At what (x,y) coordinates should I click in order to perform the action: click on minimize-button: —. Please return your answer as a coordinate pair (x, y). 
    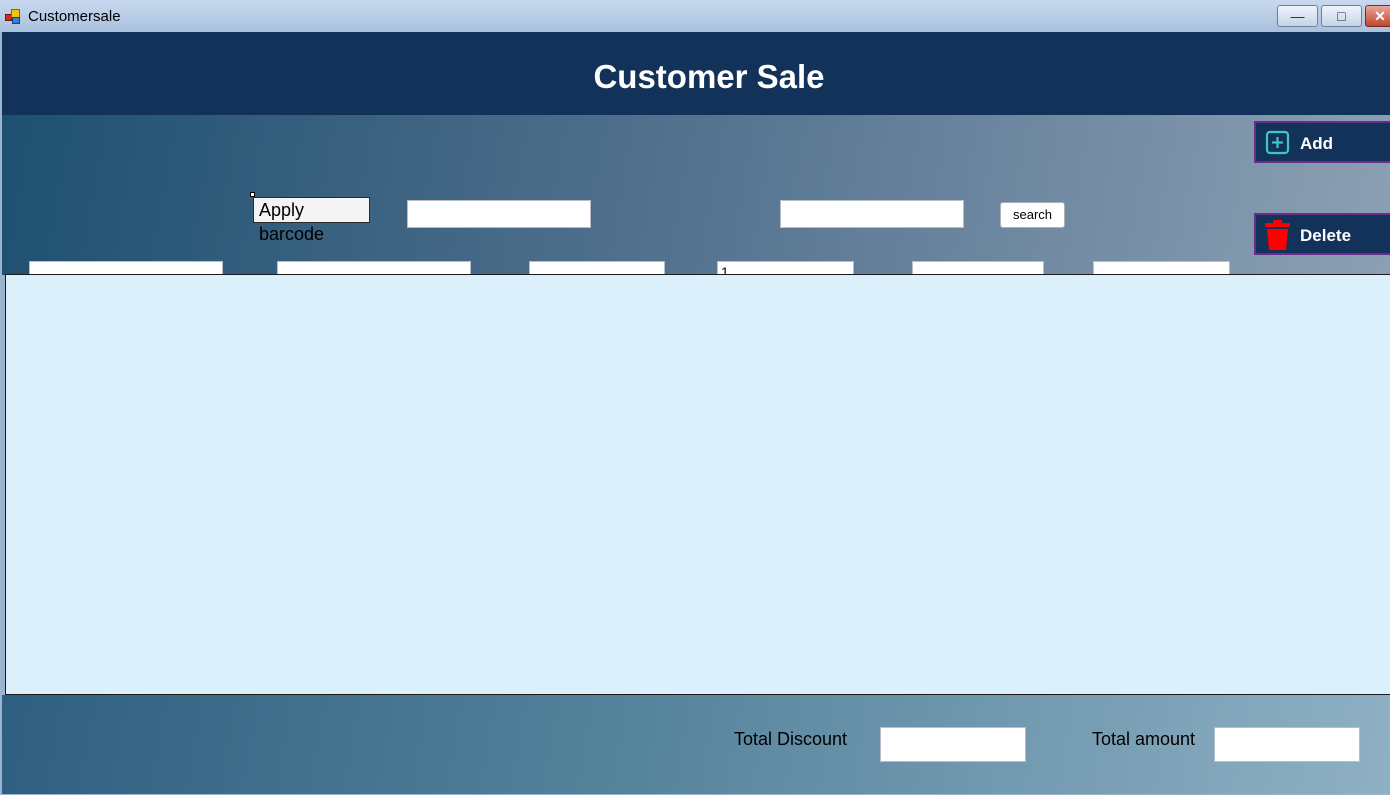
    Looking at the image, I should click on (1297, 16).